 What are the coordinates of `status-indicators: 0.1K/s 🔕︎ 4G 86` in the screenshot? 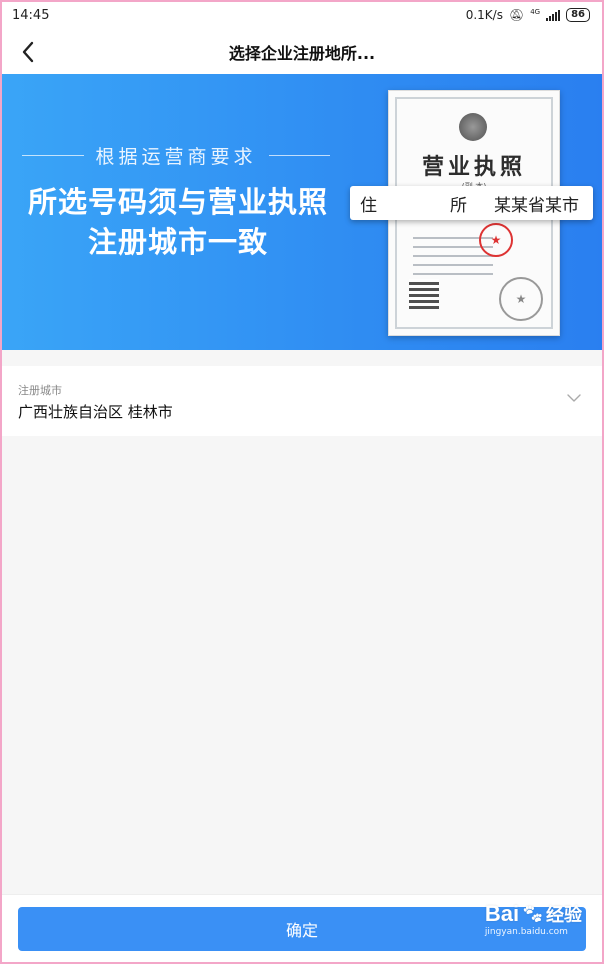 It's located at (528, 15).